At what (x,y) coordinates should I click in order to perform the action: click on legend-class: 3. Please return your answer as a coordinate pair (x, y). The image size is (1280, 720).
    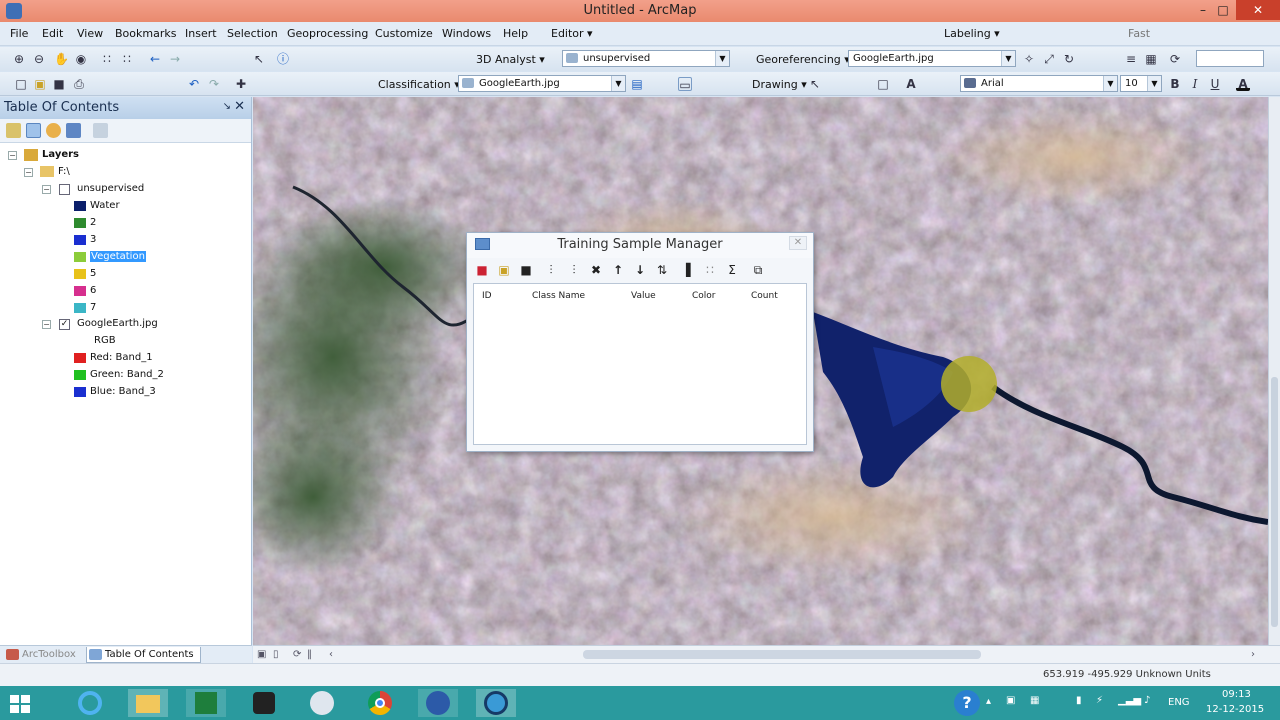
    Looking at the image, I should click on (149, 240).